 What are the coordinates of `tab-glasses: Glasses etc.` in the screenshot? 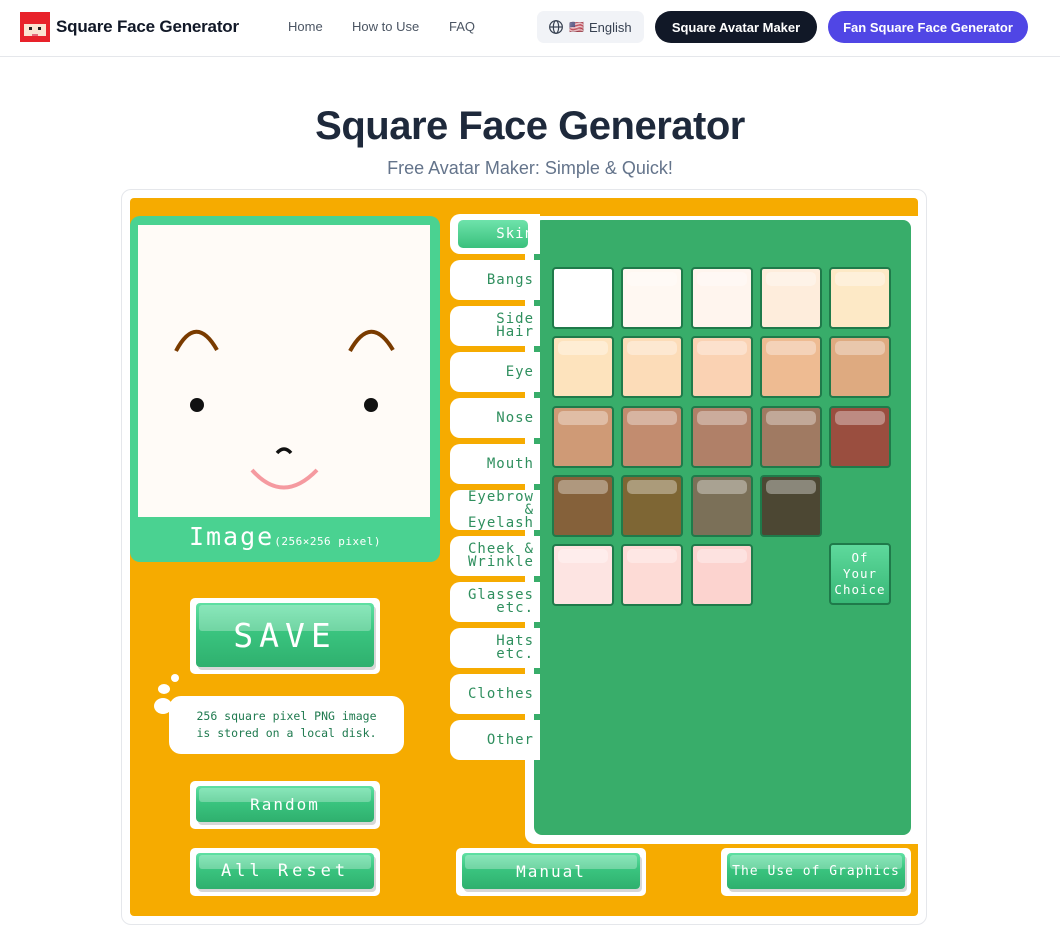 It's located at (495, 602).